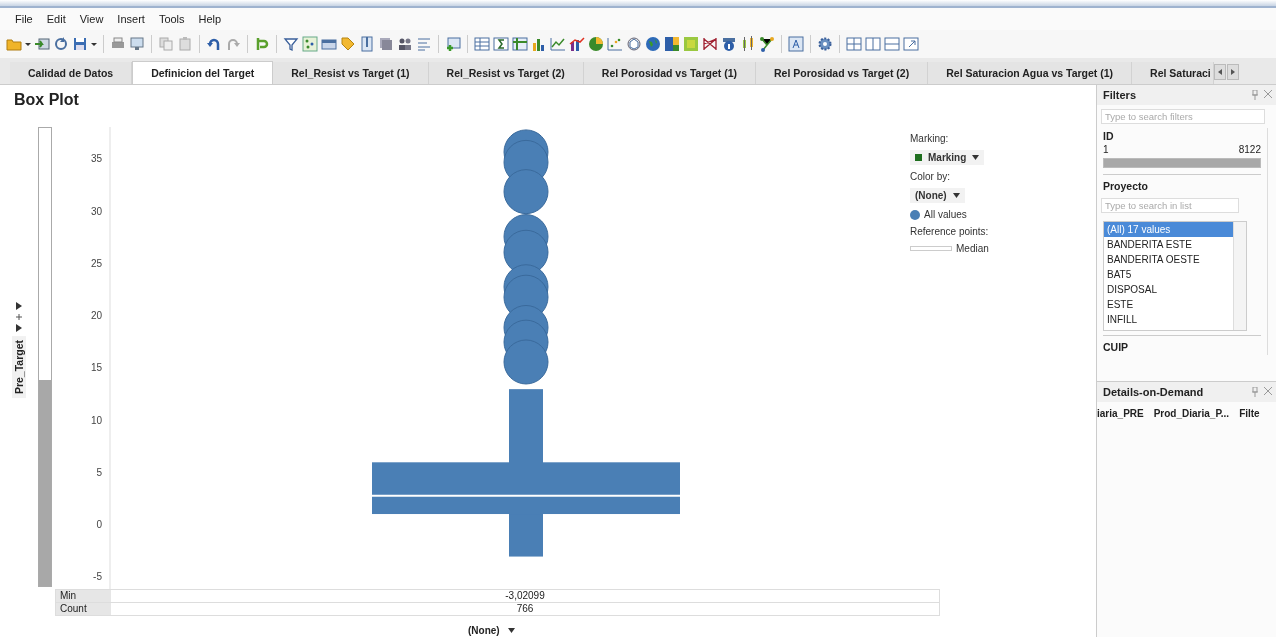  I want to click on refresh-icon, so click(61, 44).